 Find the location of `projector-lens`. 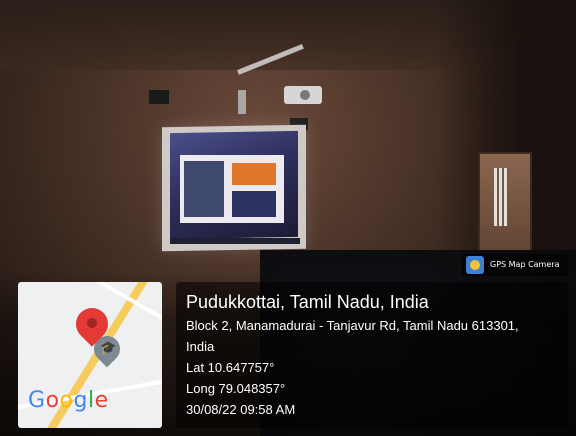

projector-lens is located at coordinates (305, 95).